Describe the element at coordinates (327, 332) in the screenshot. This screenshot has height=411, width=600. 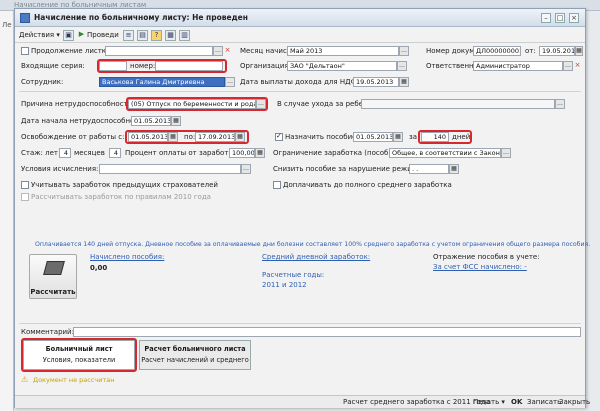
I see `comment-field` at that location.